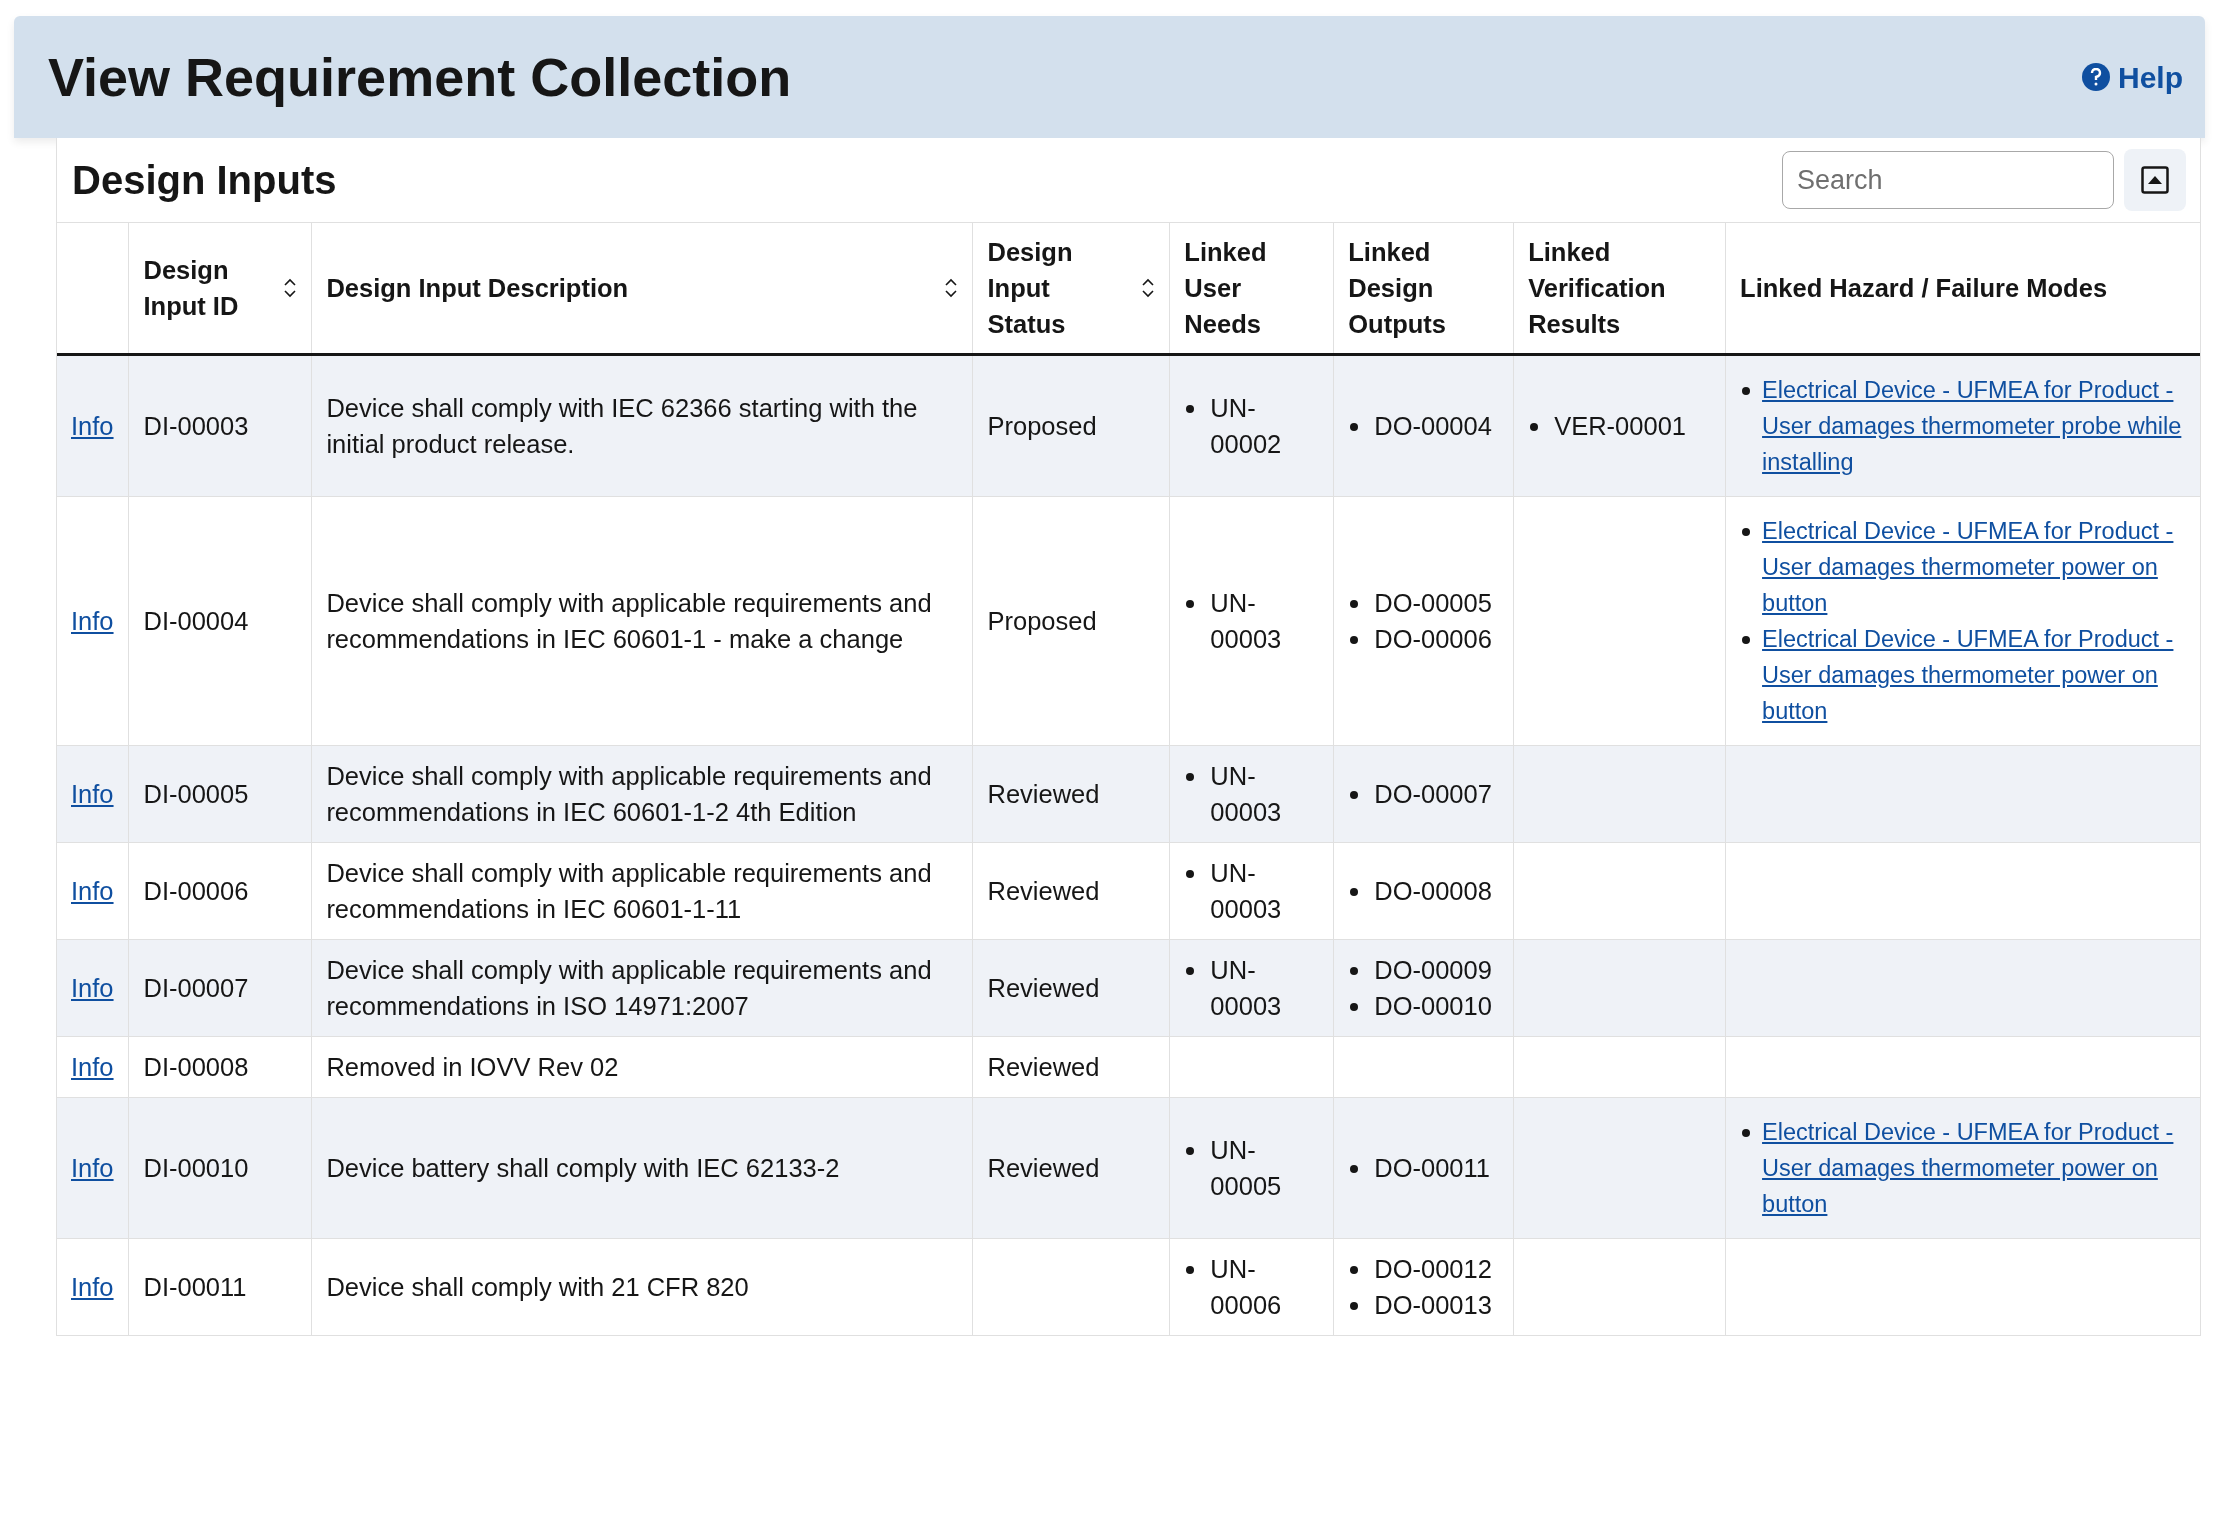 This screenshot has height=1520, width=2219. Describe the element at coordinates (1433, 1006) in the screenshot. I see `design-output-id: DO-00010` at that location.